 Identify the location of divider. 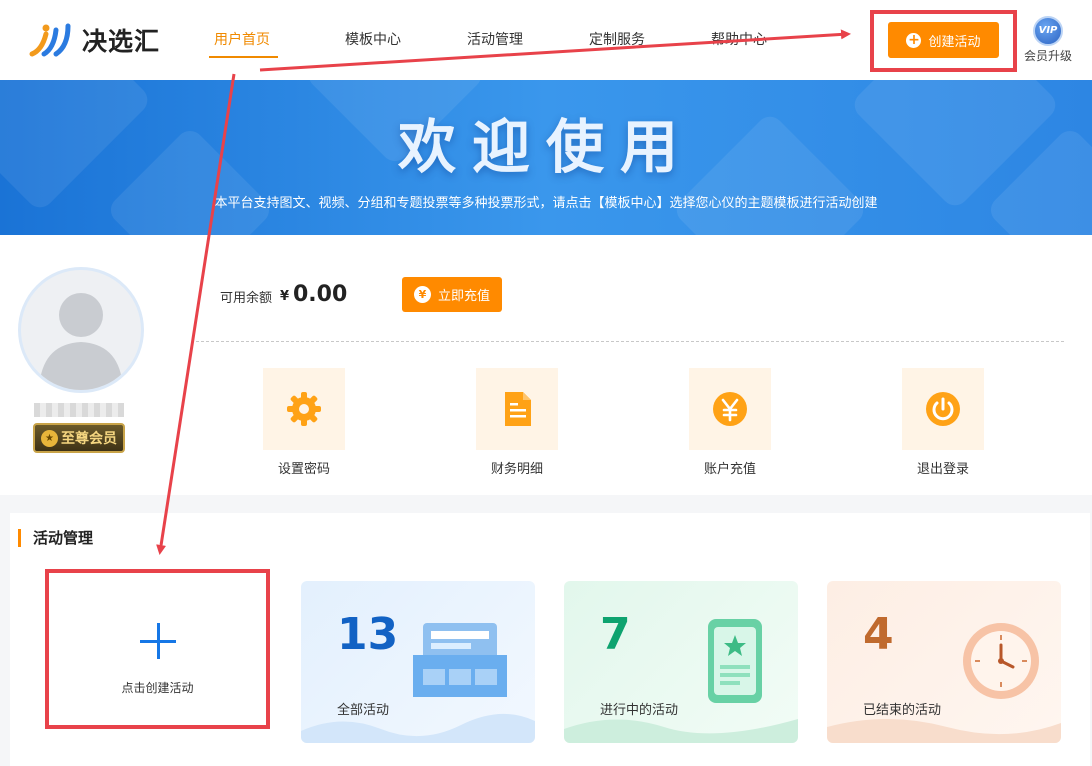
(630, 341).